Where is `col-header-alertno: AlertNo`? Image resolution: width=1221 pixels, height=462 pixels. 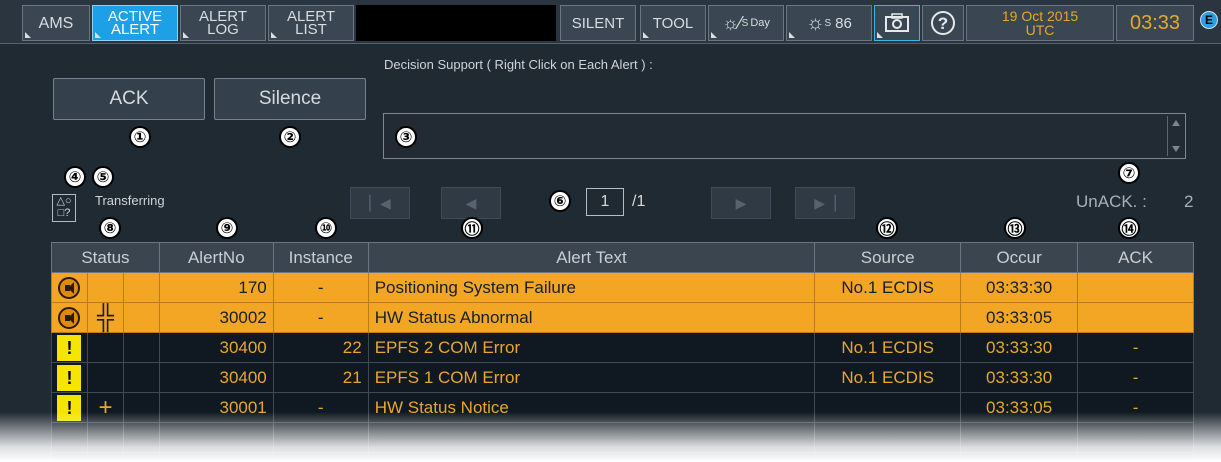 col-header-alertno: AlertNo is located at coordinates (216, 257).